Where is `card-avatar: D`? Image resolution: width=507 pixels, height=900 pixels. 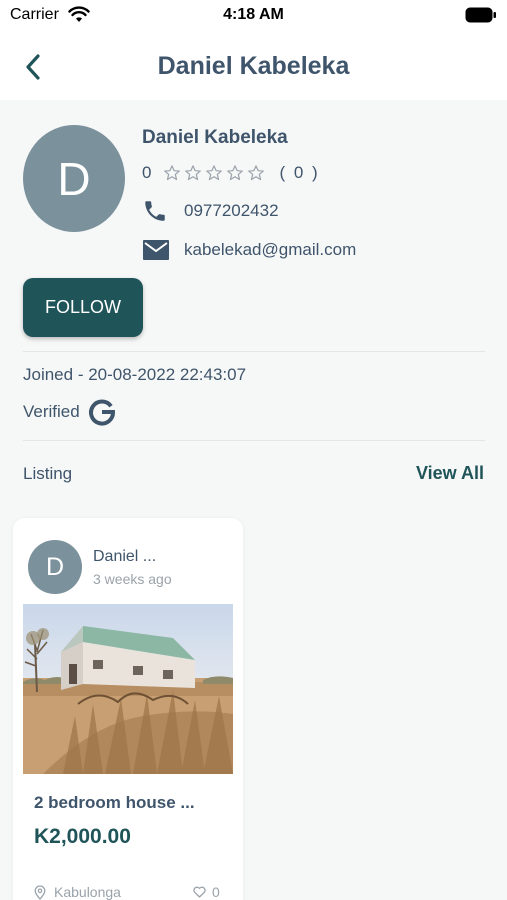 card-avatar: D is located at coordinates (55, 567).